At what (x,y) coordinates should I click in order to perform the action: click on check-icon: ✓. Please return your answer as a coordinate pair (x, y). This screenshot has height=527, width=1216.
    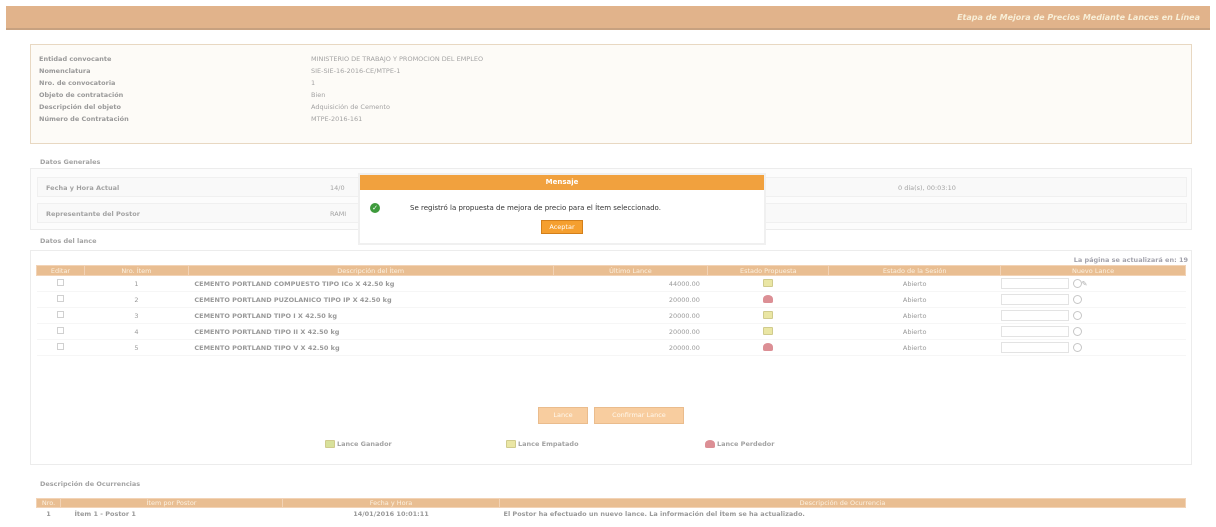
    Looking at the image, I should click on (375, 208).